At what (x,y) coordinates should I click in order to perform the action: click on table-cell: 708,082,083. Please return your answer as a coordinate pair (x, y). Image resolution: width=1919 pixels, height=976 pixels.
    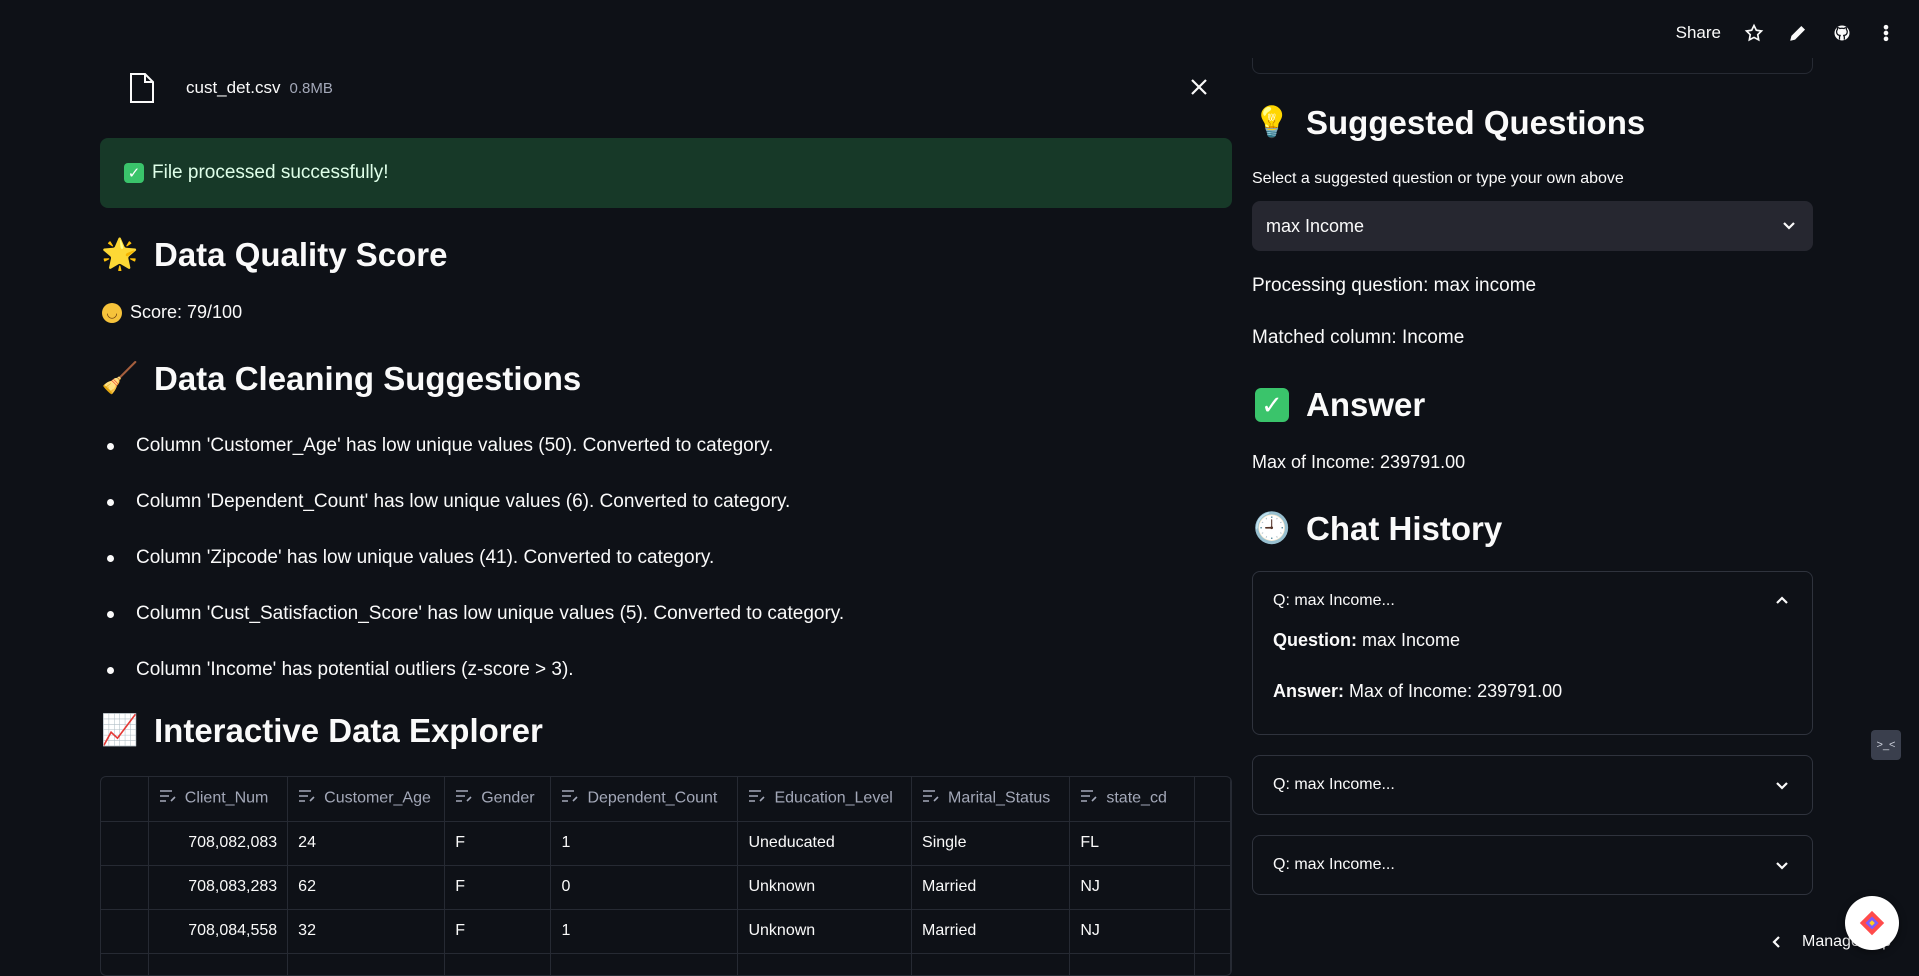
    Looking at the image, I should click on (218, 843).